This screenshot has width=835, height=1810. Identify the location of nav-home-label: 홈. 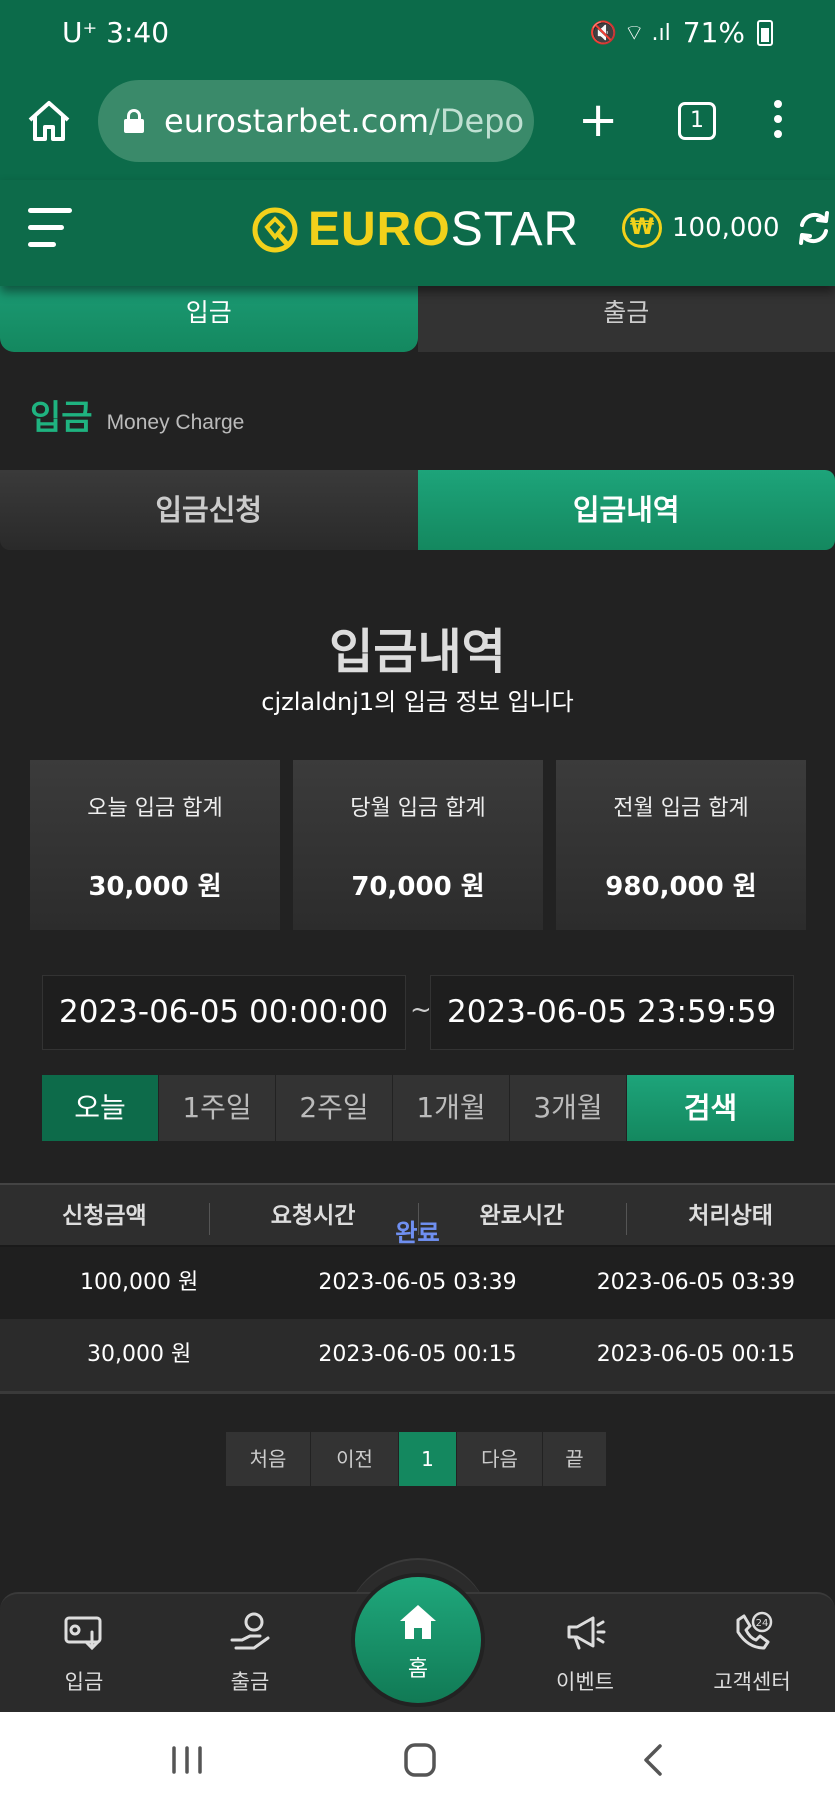
(418, 1669).